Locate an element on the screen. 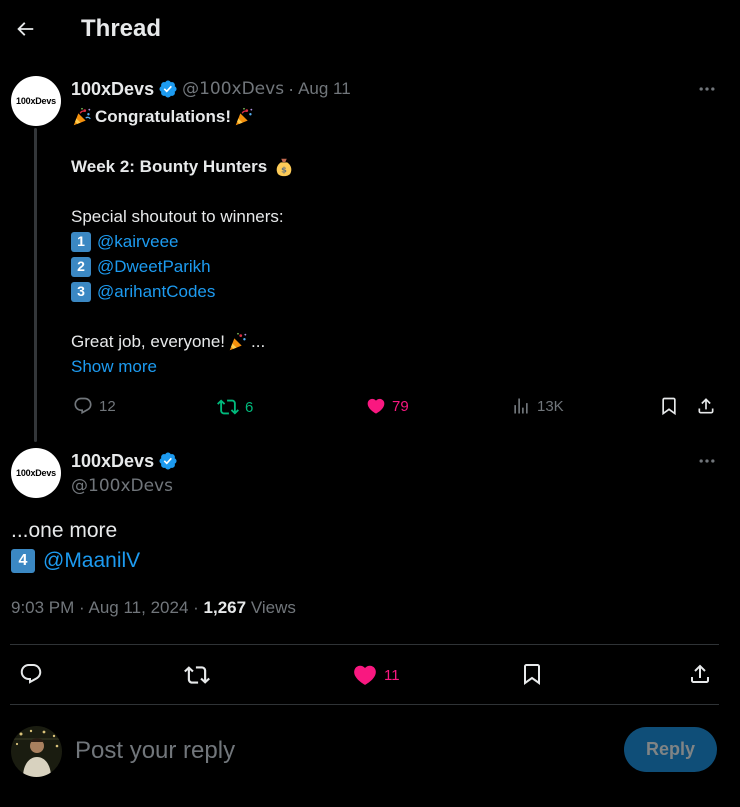  tweet-timestamp: 9:03 PM · Aug 11, 2024 · 1,267 Views is located at coordinates (153, 608).